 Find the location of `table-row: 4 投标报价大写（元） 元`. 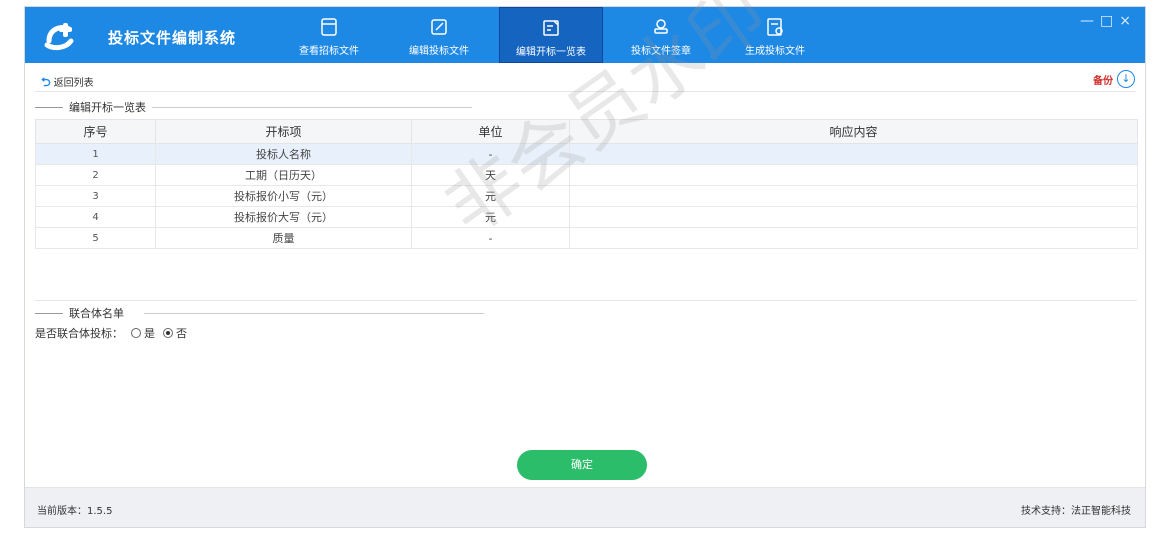

table-row: 4 投标报价大写（元） 元 is located at coordinates (586, 217).